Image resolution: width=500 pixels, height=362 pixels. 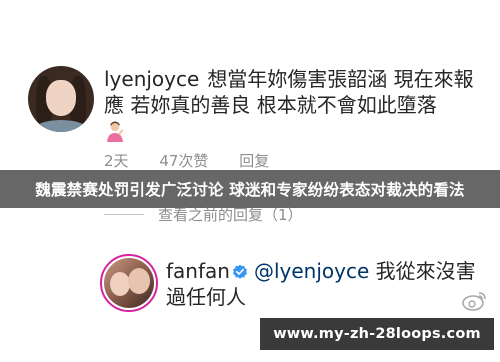 I want to click on comment-username: lyenjoyce, so click(x=151, y=79).